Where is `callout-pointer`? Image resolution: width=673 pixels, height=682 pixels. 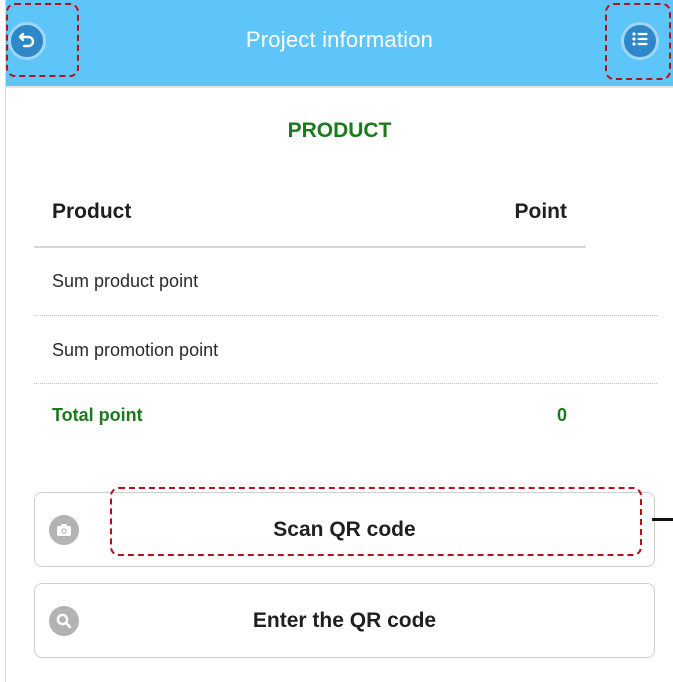 callout-pointer is located at coordinates (662, 519).